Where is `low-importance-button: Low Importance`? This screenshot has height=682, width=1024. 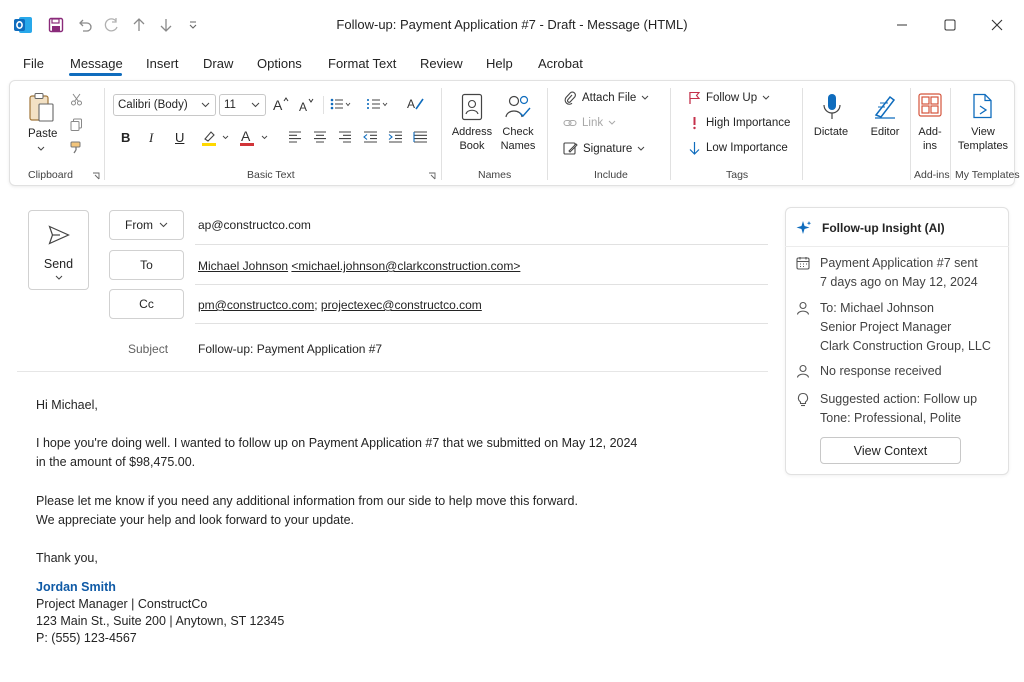 low-importance-button: Low Importance is located at coordinates (738, 148).